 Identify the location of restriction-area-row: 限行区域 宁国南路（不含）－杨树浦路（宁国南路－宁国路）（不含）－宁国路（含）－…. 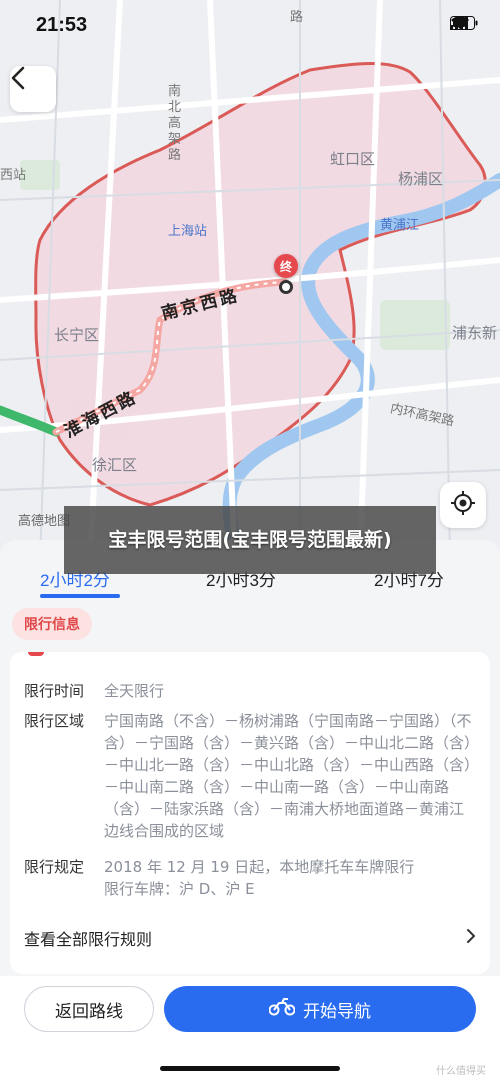
(248, 776).